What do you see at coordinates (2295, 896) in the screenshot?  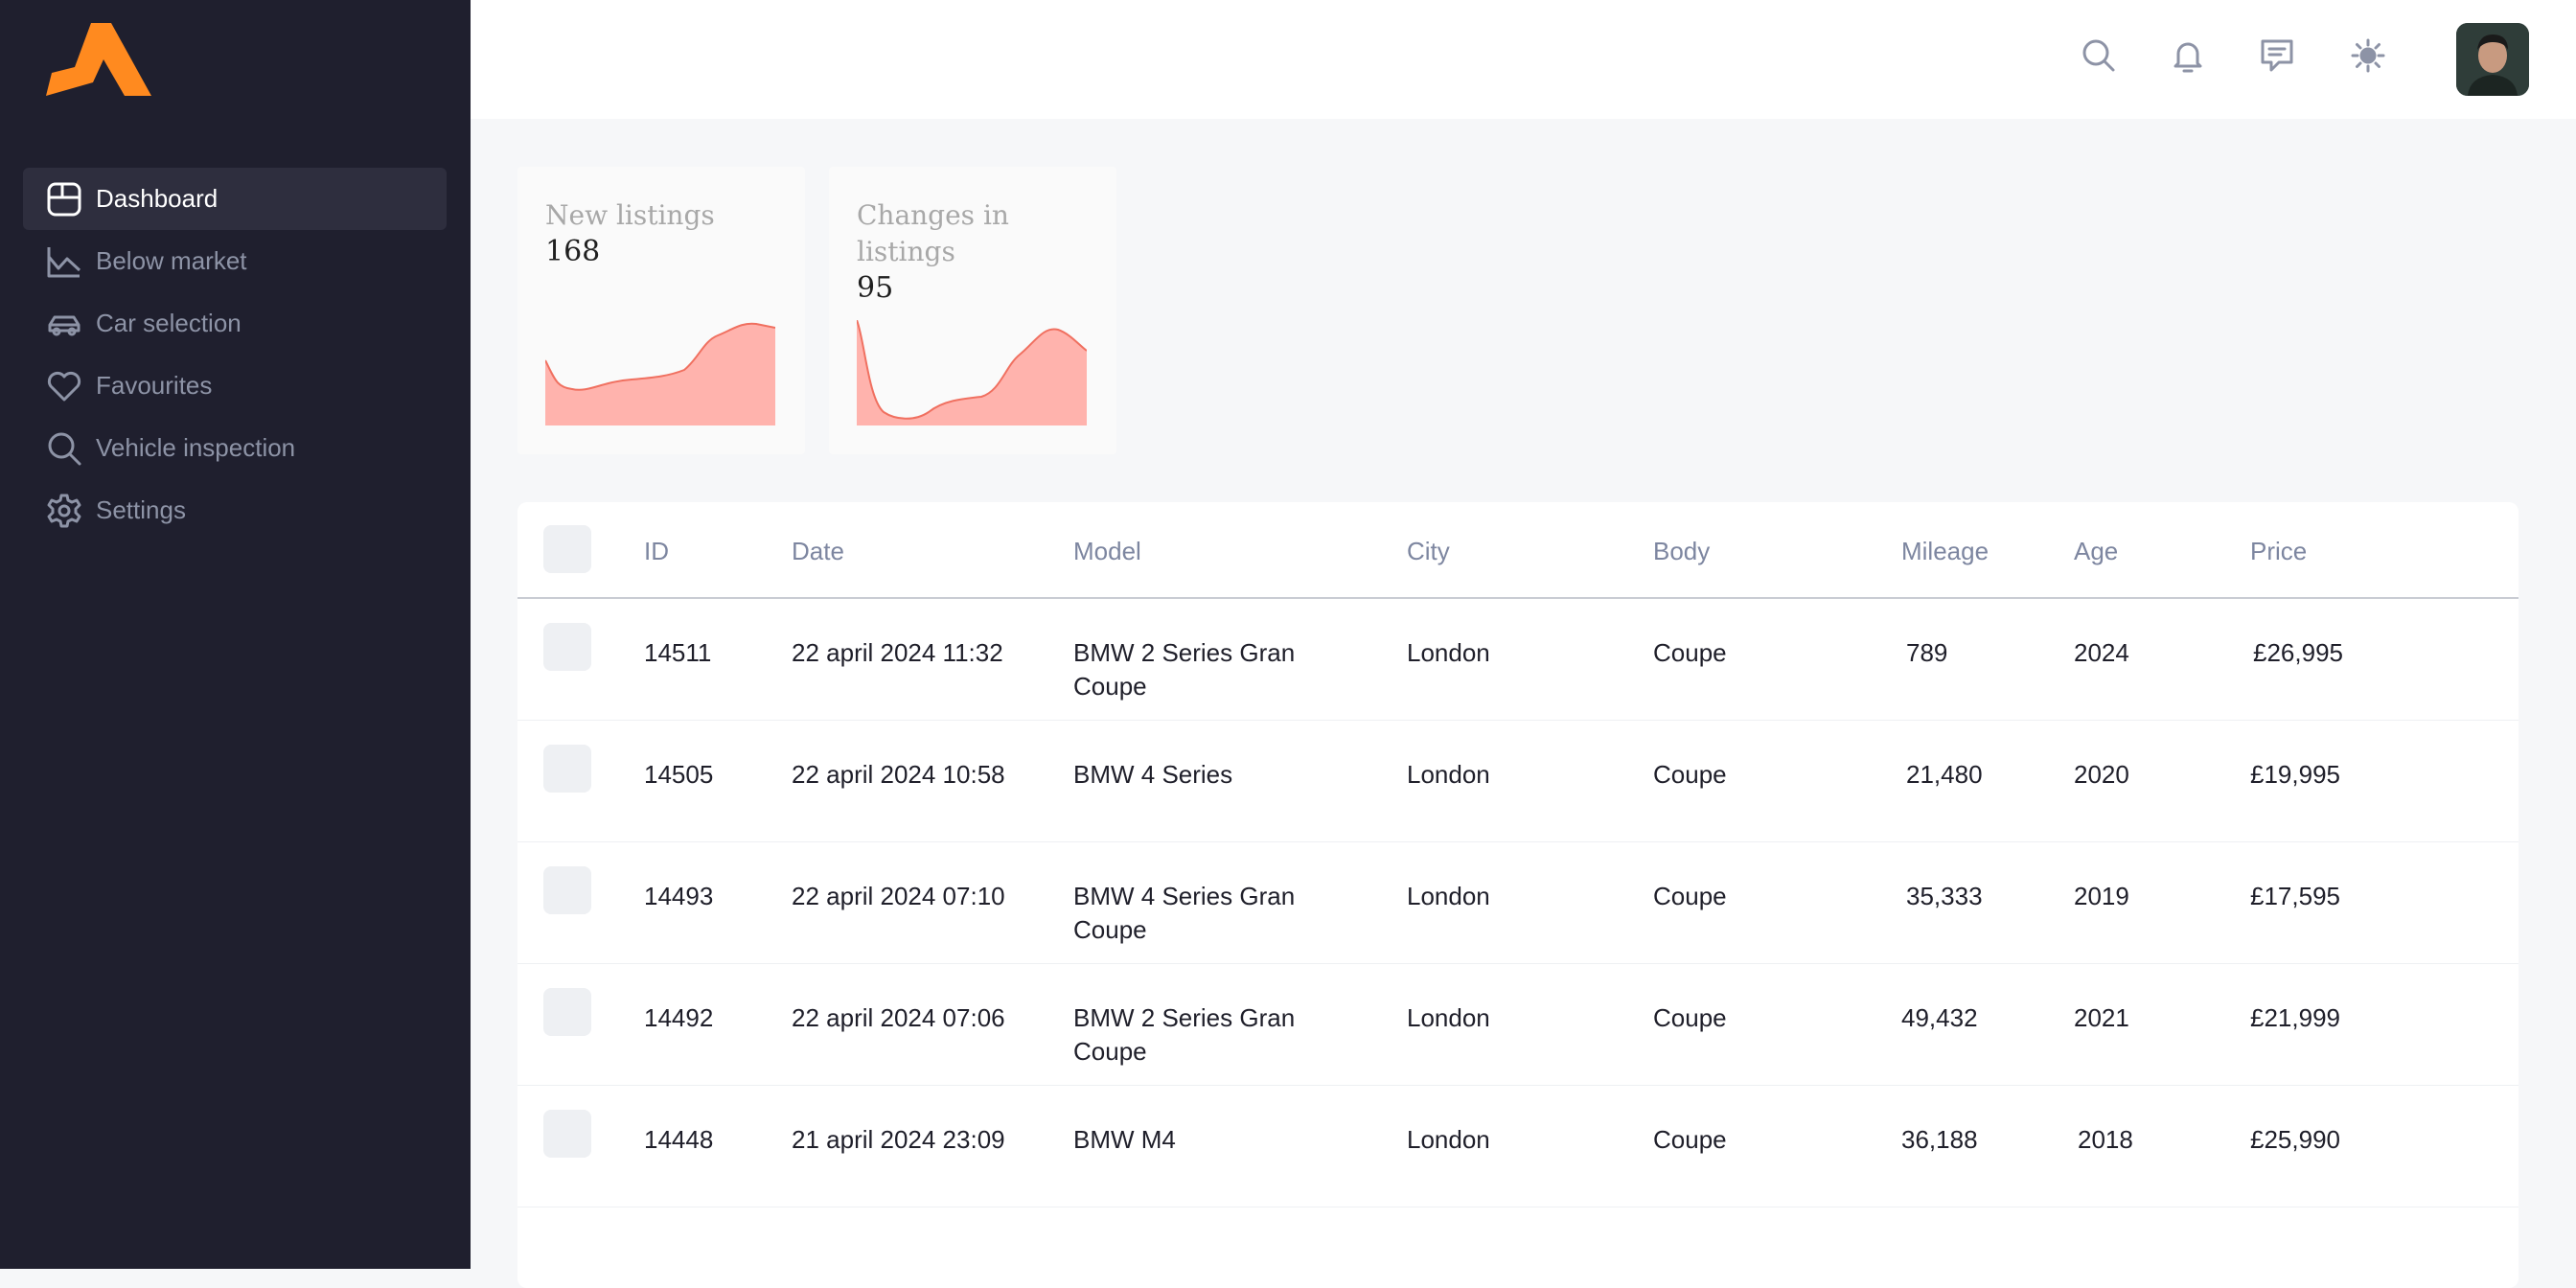 I see `cell-price: £17,595` at bounding box center [2295, 896].